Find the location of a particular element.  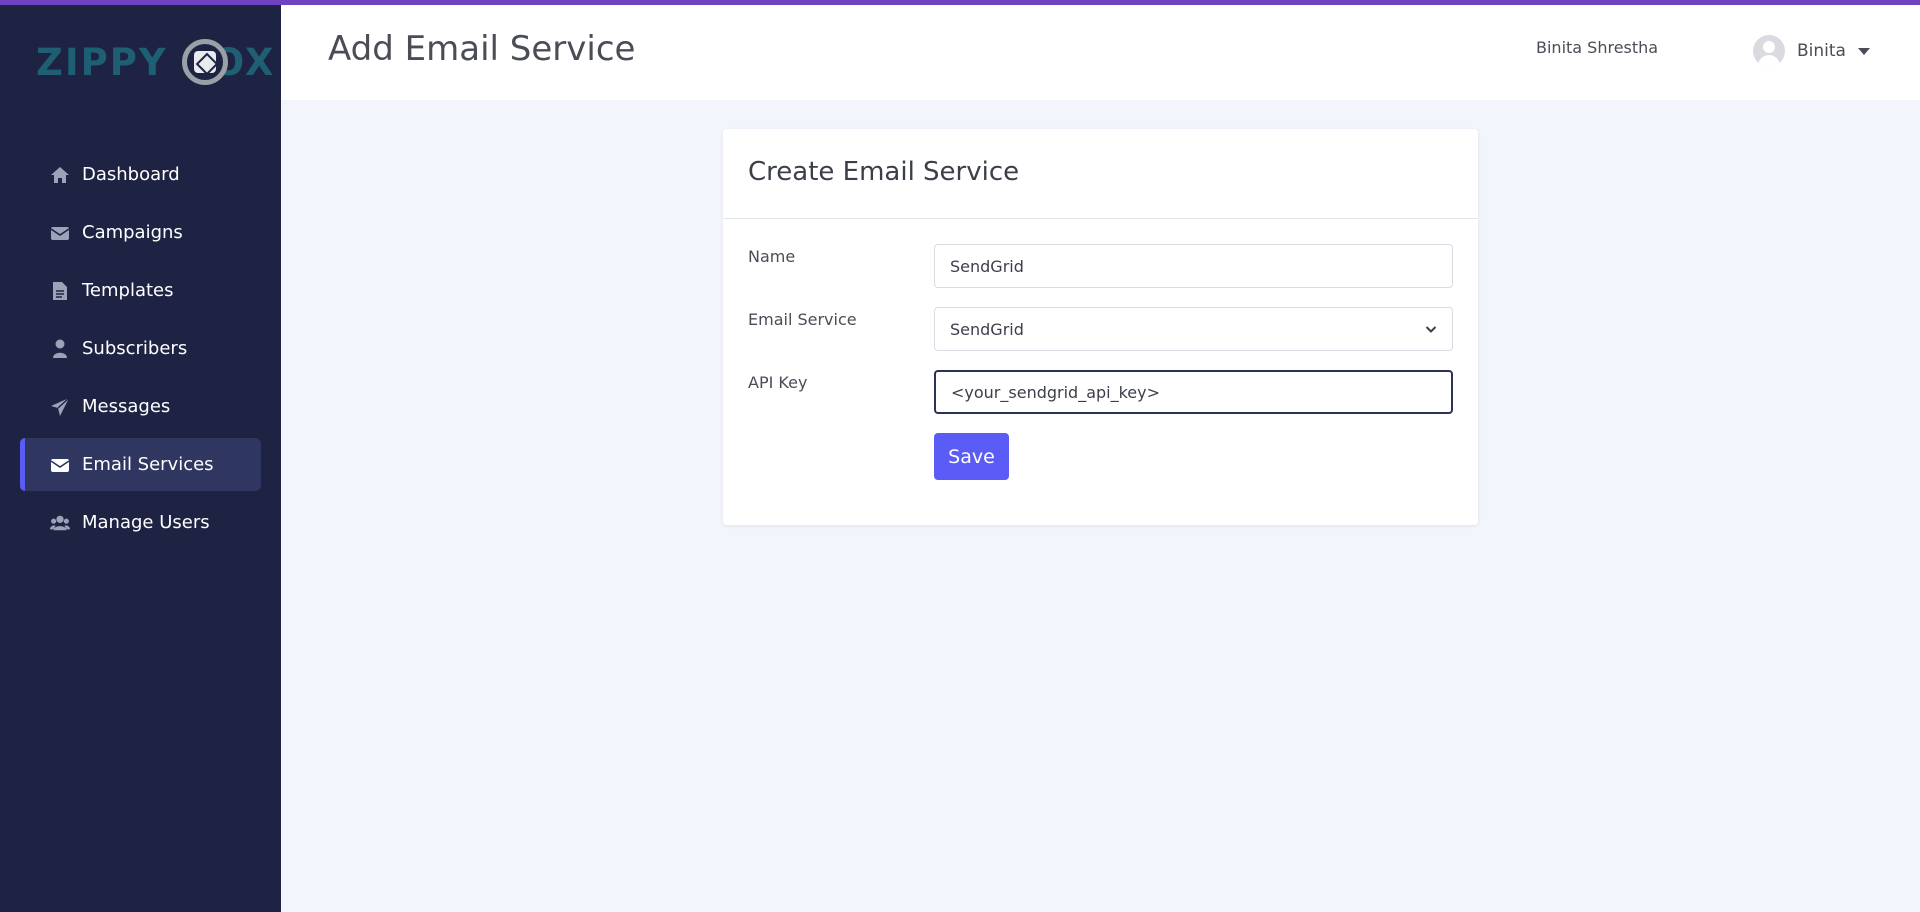

name-field is located at coordinates (1193, 266).